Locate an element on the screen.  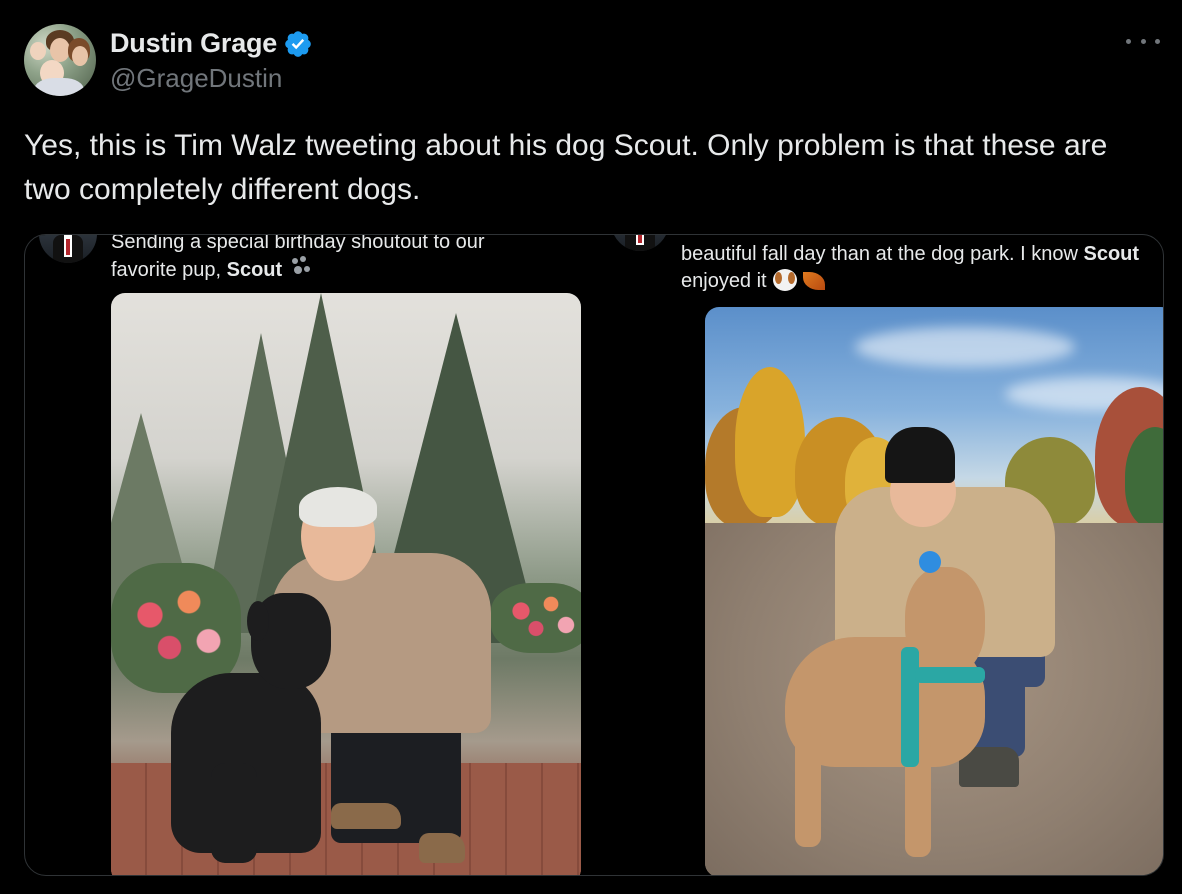
dog-face-icon is located at coordinates (784, 280).